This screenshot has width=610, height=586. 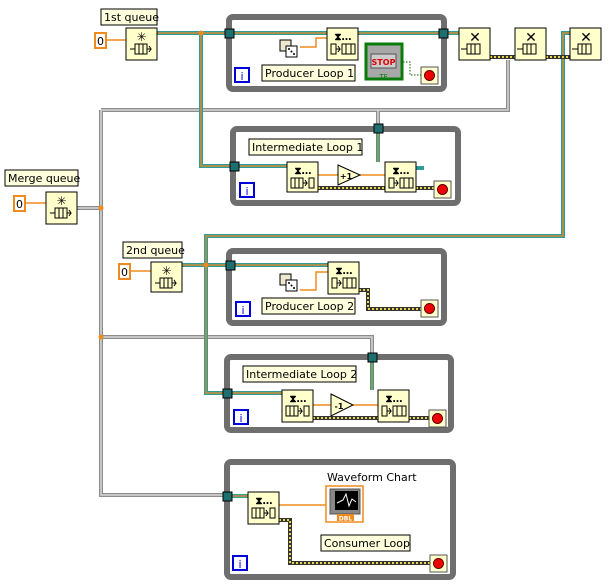 What do you see at coordinates (301, 374) in the screenshot?
I see `intermediate-loop-2-label: Intermediate Loop 2` at bounding box center [301, 374].